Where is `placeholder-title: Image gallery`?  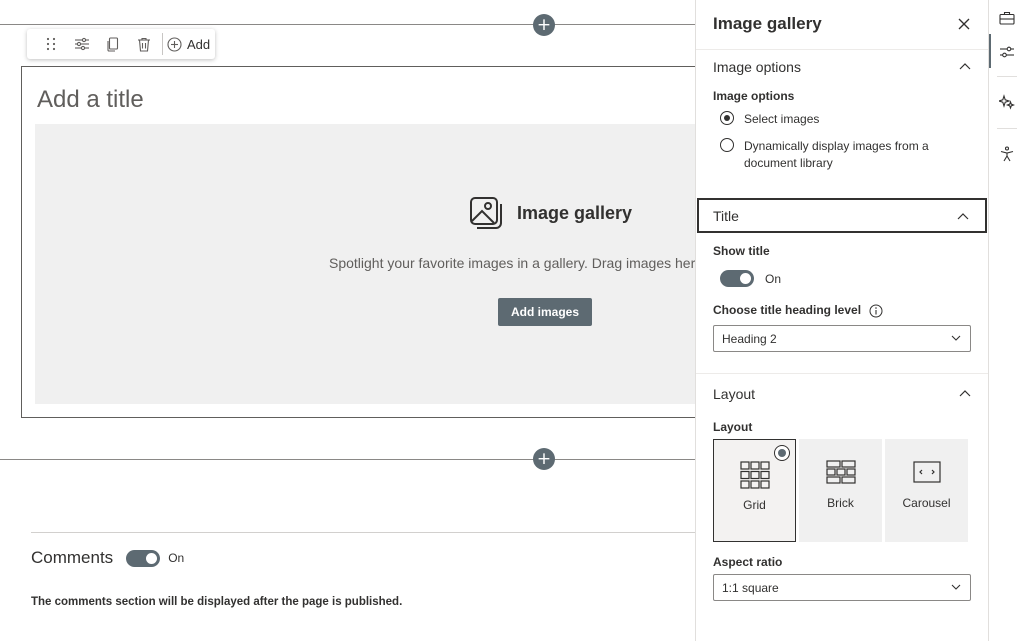
placeholder-title: Image gallery is located at coordinates (575, 212).